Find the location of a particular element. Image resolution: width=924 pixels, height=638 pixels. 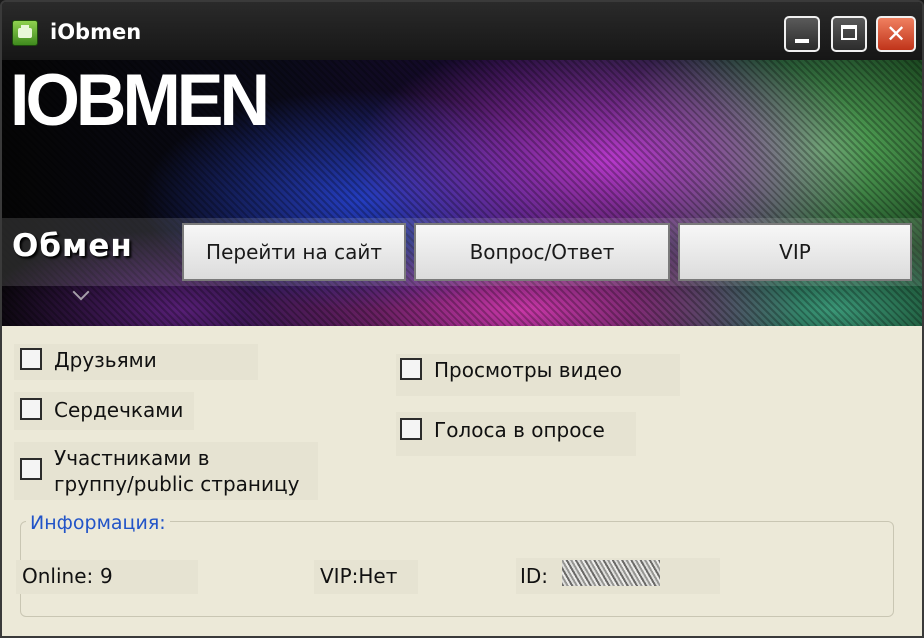

option-label-line1: Участниками в is located at coordinates (132, 458).